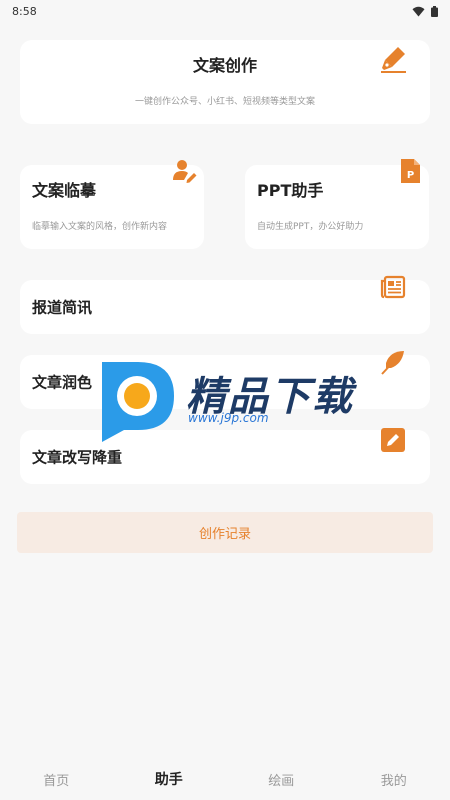 The width and height of the screenshot is (450, 800). What do you see at coordinates (62, 307) in the screenshot?
I see `news-title: 报道简讯` at bounding box center [62, 307].